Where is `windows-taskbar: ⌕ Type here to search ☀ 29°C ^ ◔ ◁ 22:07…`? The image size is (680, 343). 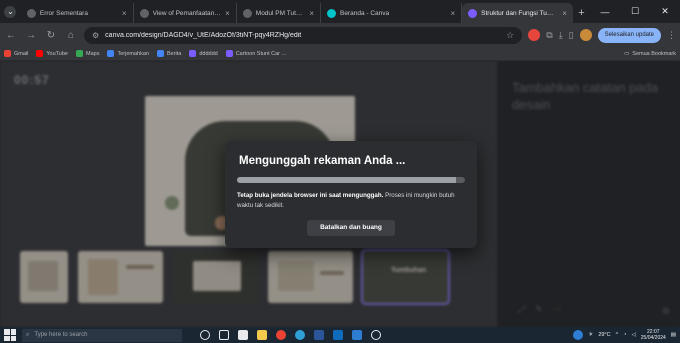
windows-taskbar: ⌕ Type here to search ☀ 29°C ^ ◔ ◁ 22:07… is located at coordinates (340, 335).